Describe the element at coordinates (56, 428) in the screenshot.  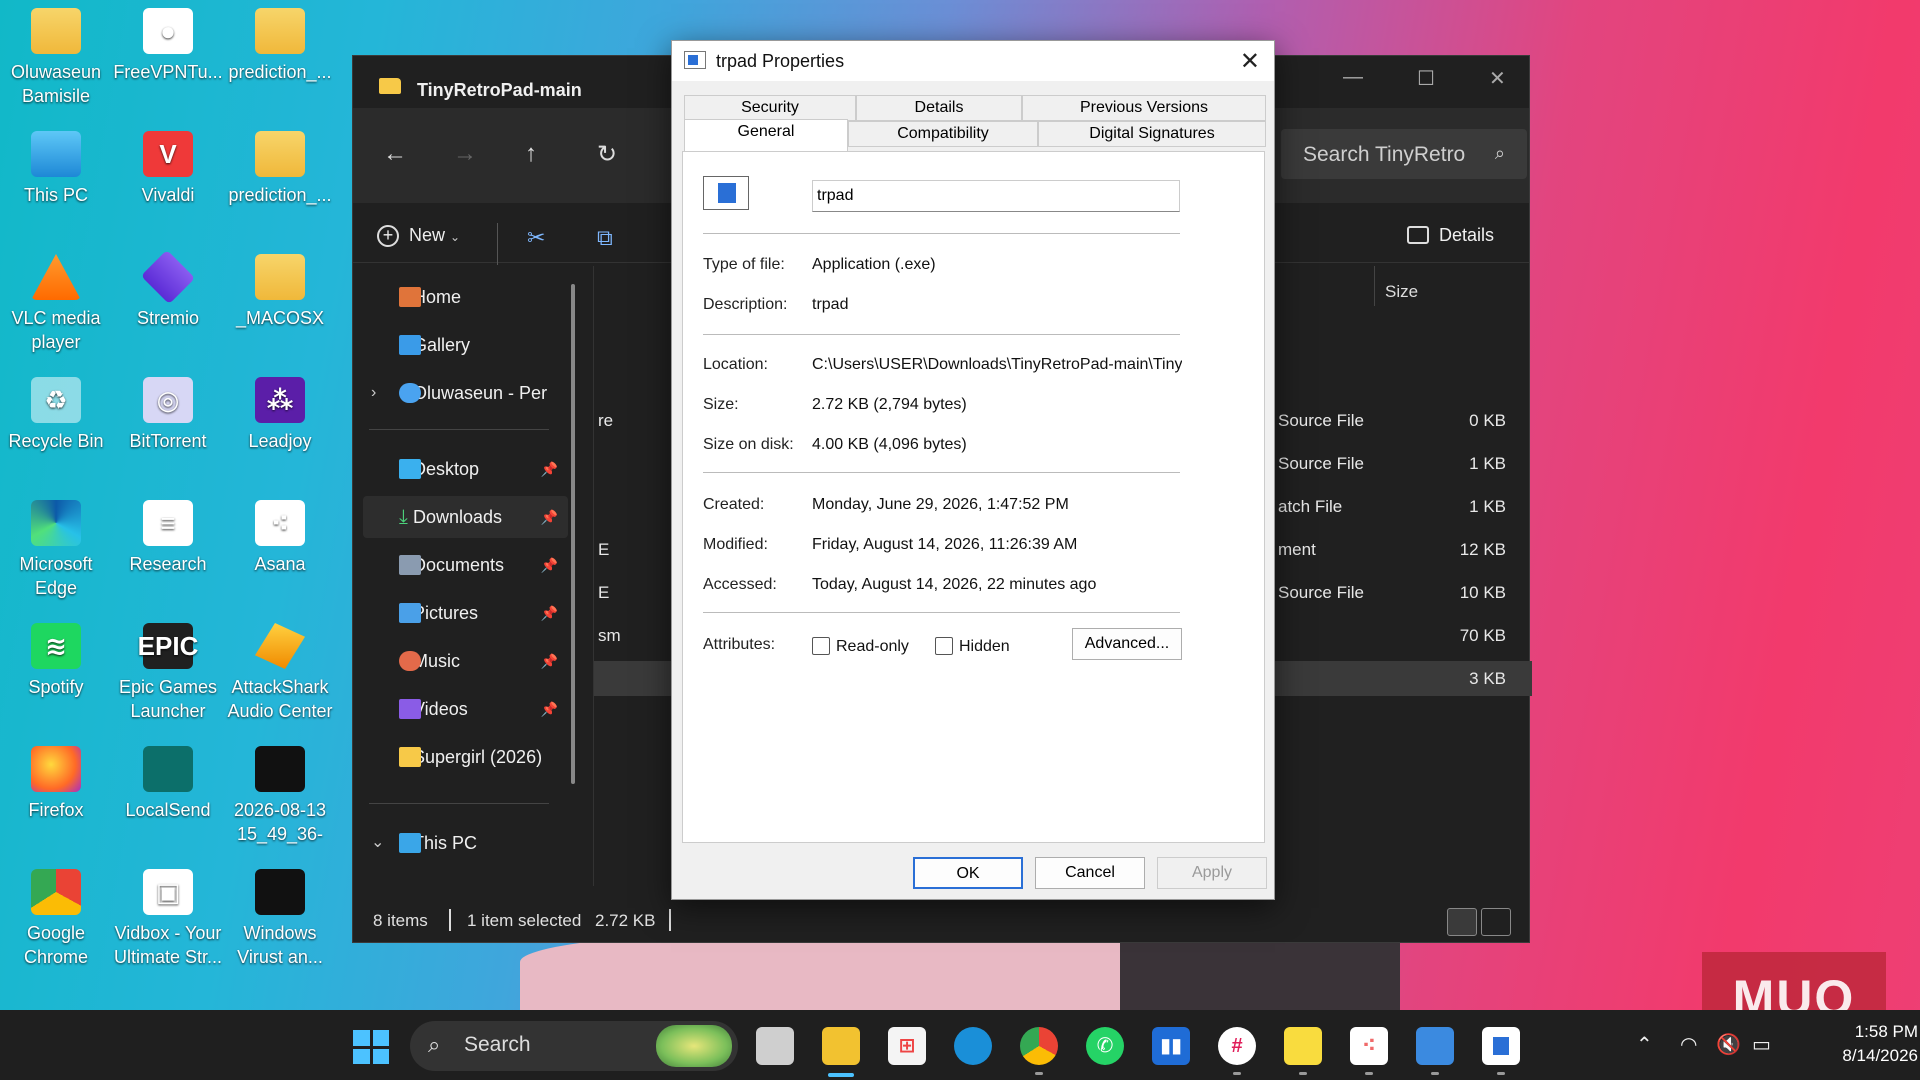
I see `desktop-icon-recycle-bin: ♻ Recycle Bin` at that location.